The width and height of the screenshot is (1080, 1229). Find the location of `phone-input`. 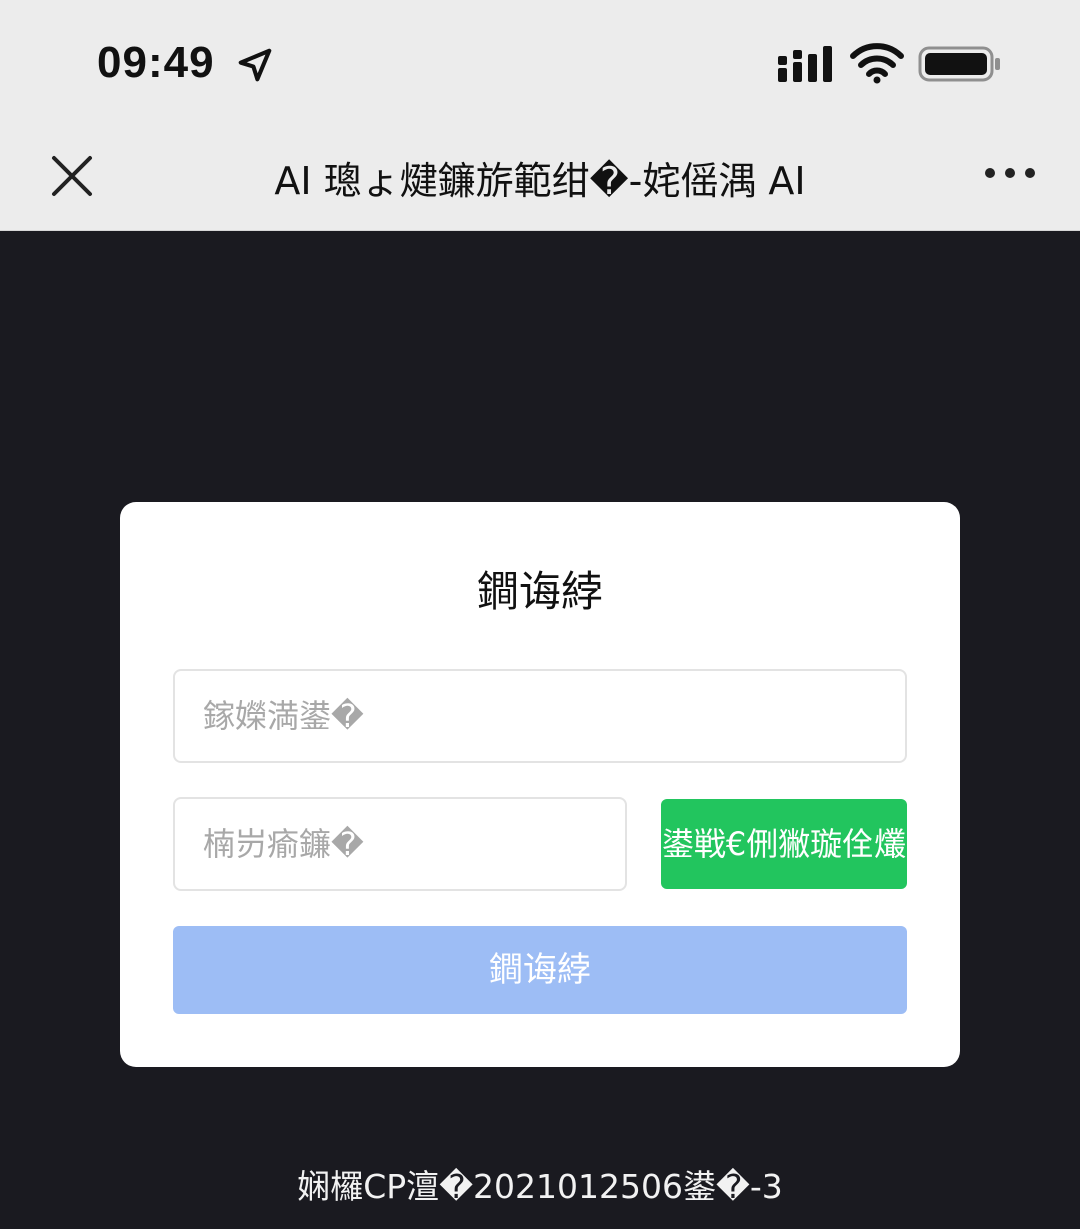

phone-input is located at coordinates (540, 716).